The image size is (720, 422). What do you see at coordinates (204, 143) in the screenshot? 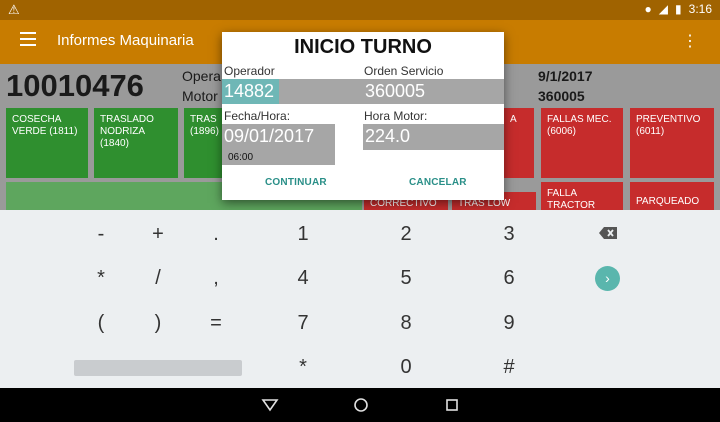
I see `tile-tras: TRAS (1896)` at bounding box center [204, 143].